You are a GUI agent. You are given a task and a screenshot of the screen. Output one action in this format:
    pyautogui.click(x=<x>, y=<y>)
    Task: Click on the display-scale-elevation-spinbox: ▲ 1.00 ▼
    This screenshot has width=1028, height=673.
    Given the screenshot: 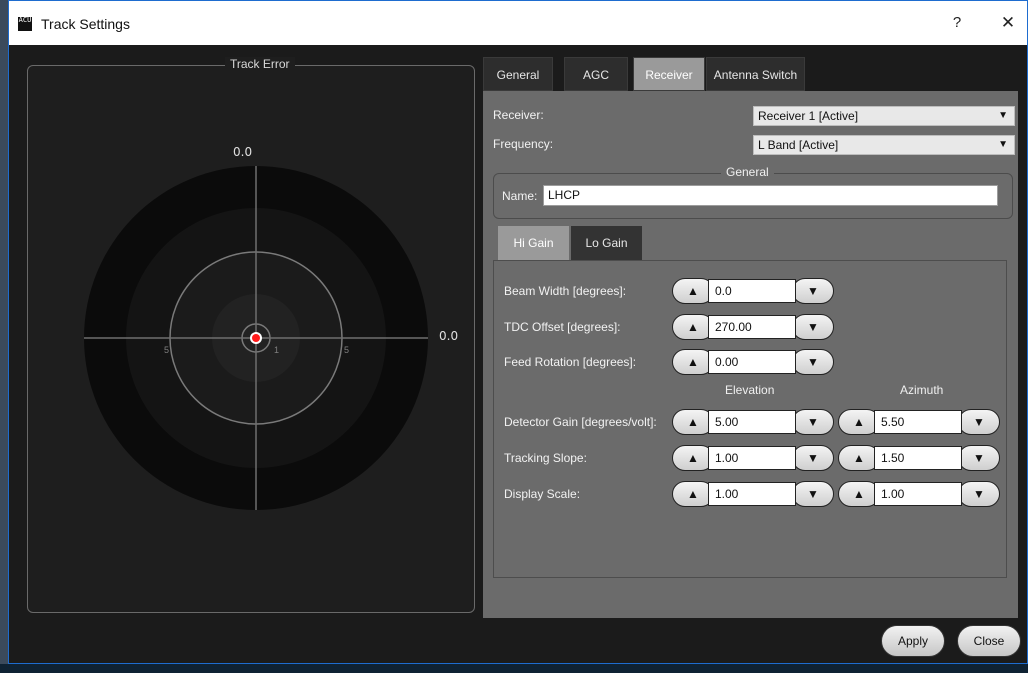 What is the action you would take?
    pyautogui.click(x=753, y=494)
    